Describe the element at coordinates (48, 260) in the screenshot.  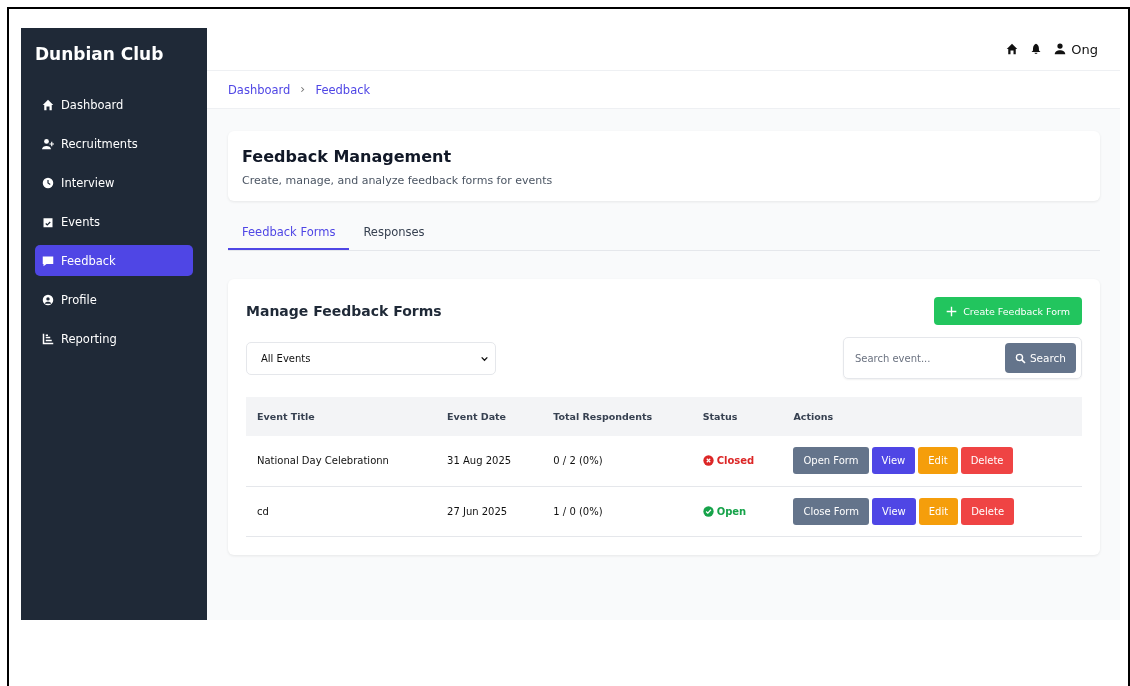
I see `speech-bubble-icon` at that location.